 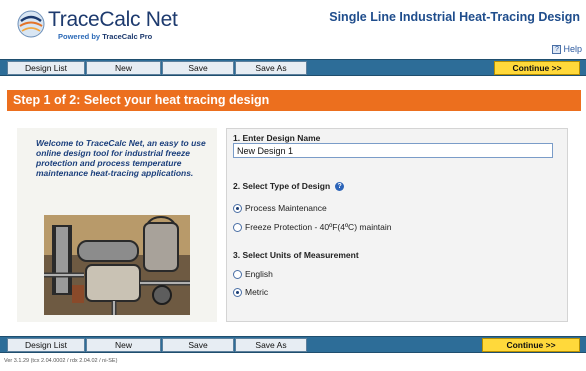 I want to click on bottom-toolbar: Design List New Save Save As Continue >>, so click(x=293, y=344).